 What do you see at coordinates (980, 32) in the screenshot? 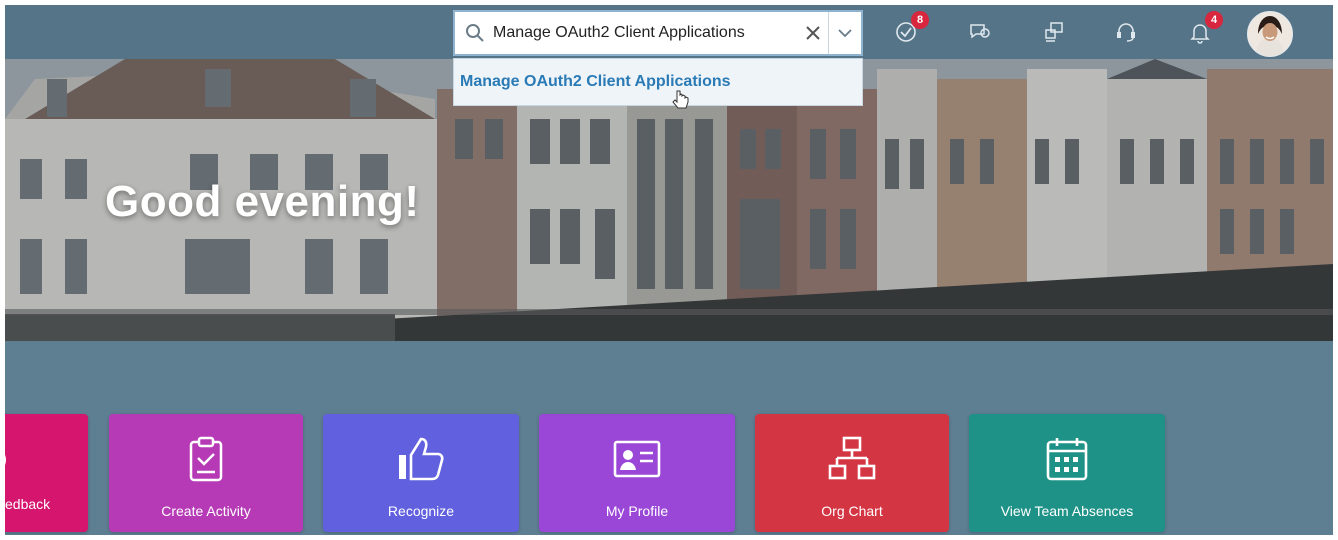
I see `chat-icon` at bounding box center [980, 32].